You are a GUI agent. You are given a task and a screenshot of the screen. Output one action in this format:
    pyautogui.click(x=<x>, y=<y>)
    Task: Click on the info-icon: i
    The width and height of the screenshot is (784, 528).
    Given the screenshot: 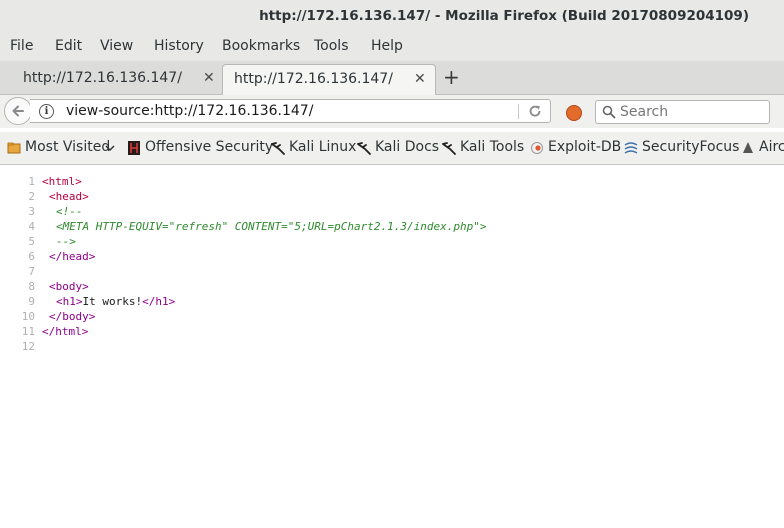 What is the action you would take?
    pyautogui.click(x=46, y=111)
    